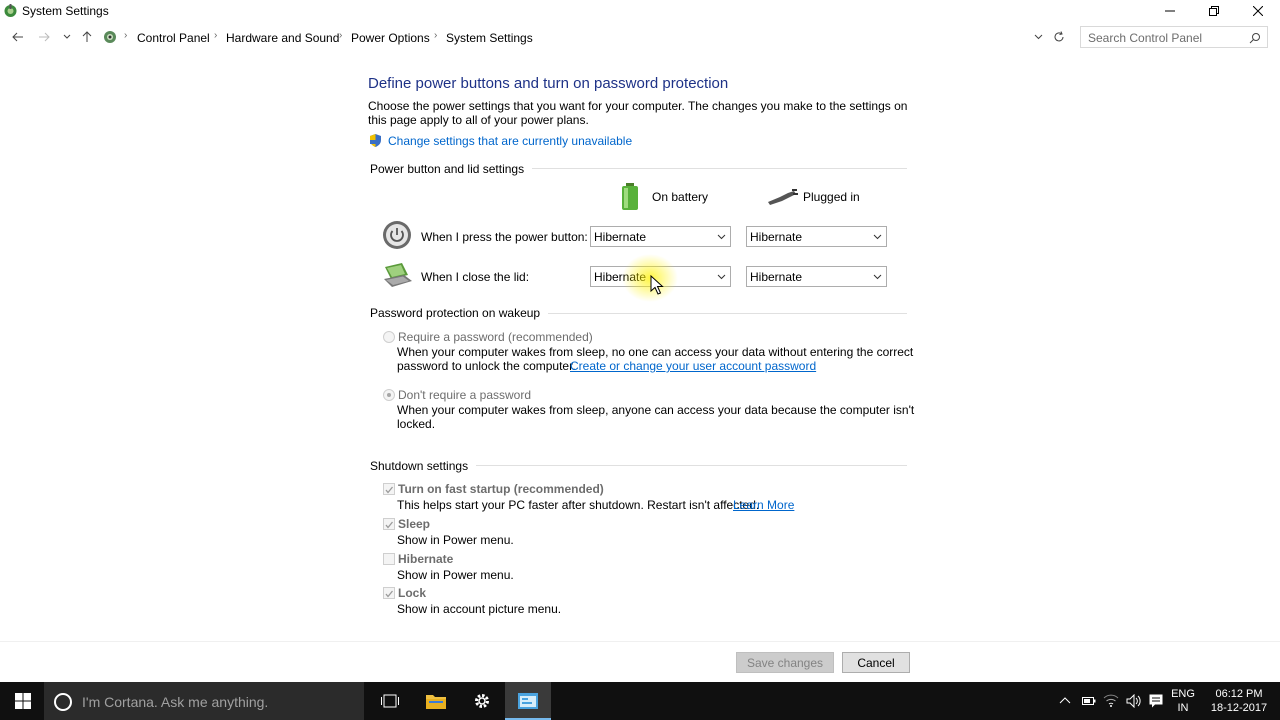 This screenshot has width=1280, height=720. Describe the element at coordinates (398, 275) in the screenshot. I see `laptop-lid-icon` at that location.